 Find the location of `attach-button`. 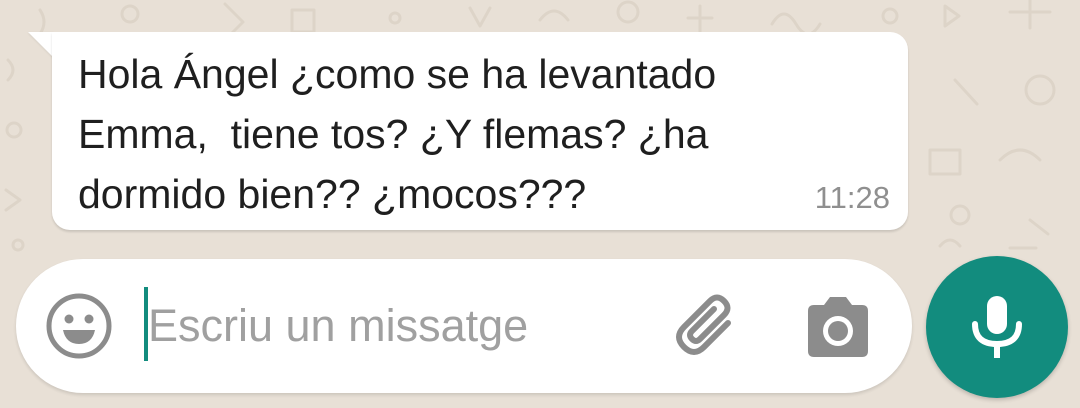

attach-button is located at coordinates (706, 327).